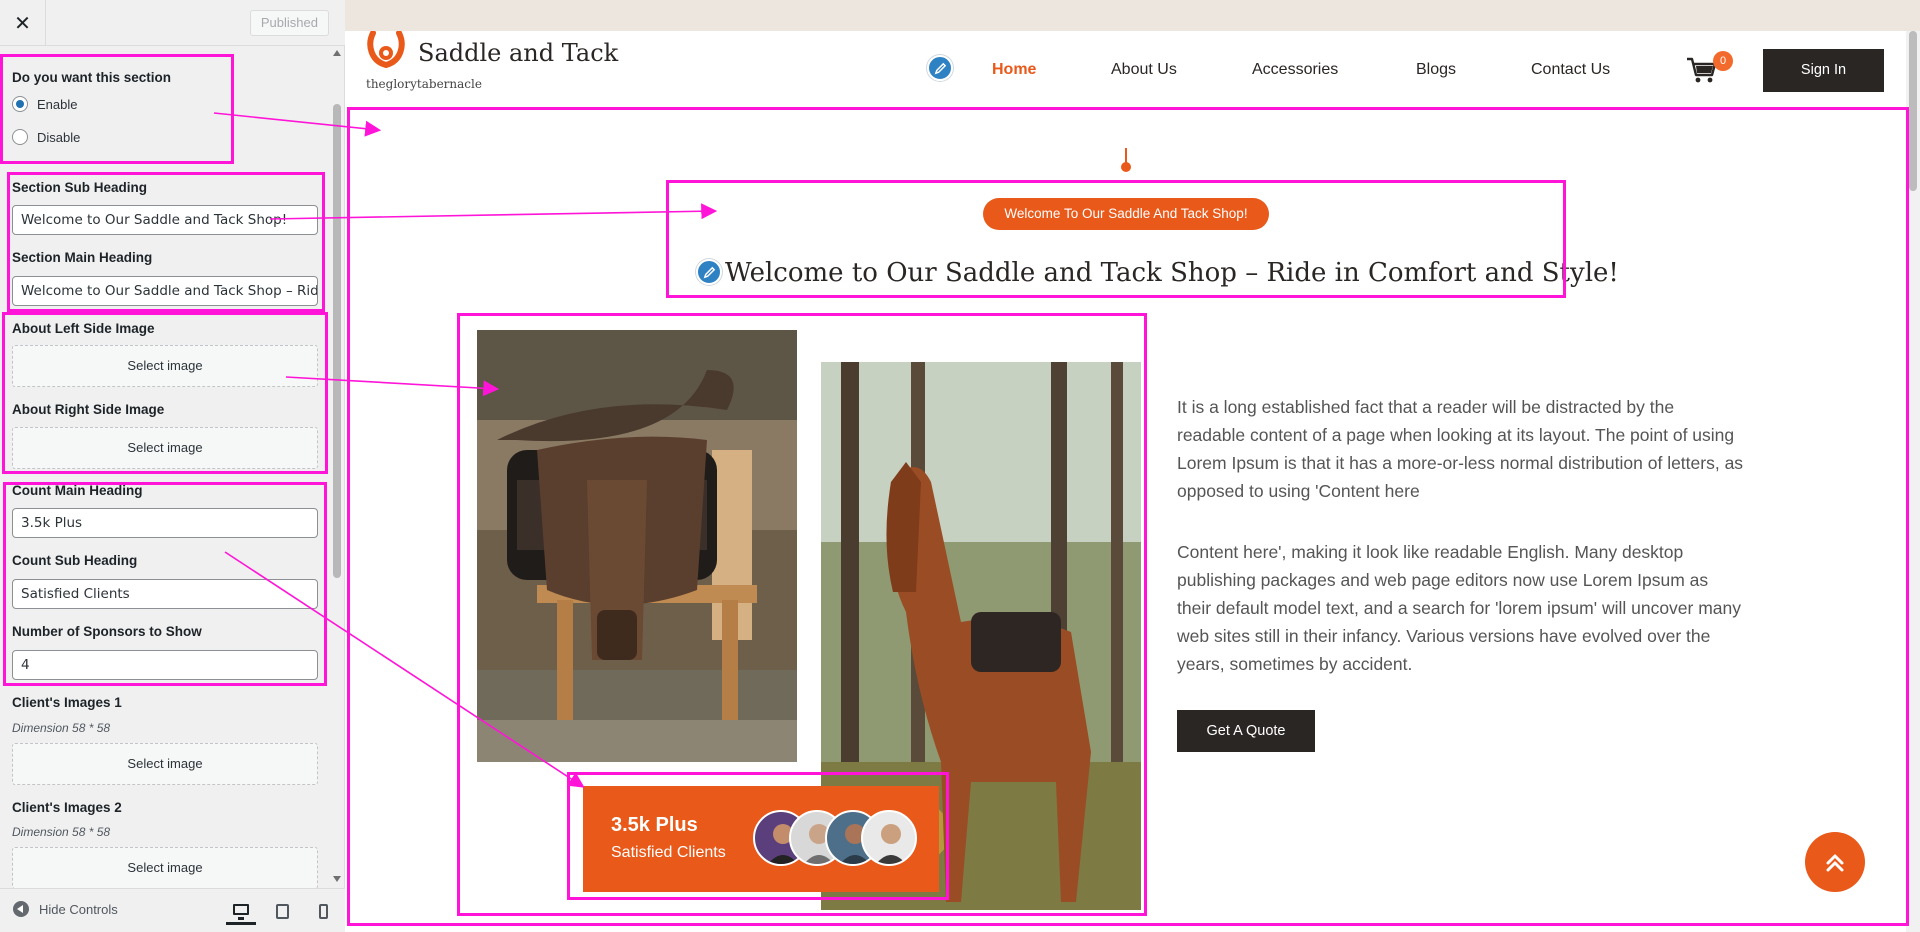 Image resolution: width=1920 pixels, height=932 pixels. I want to click on client-image-1-label: Client's Images 1, so click(67, 702).